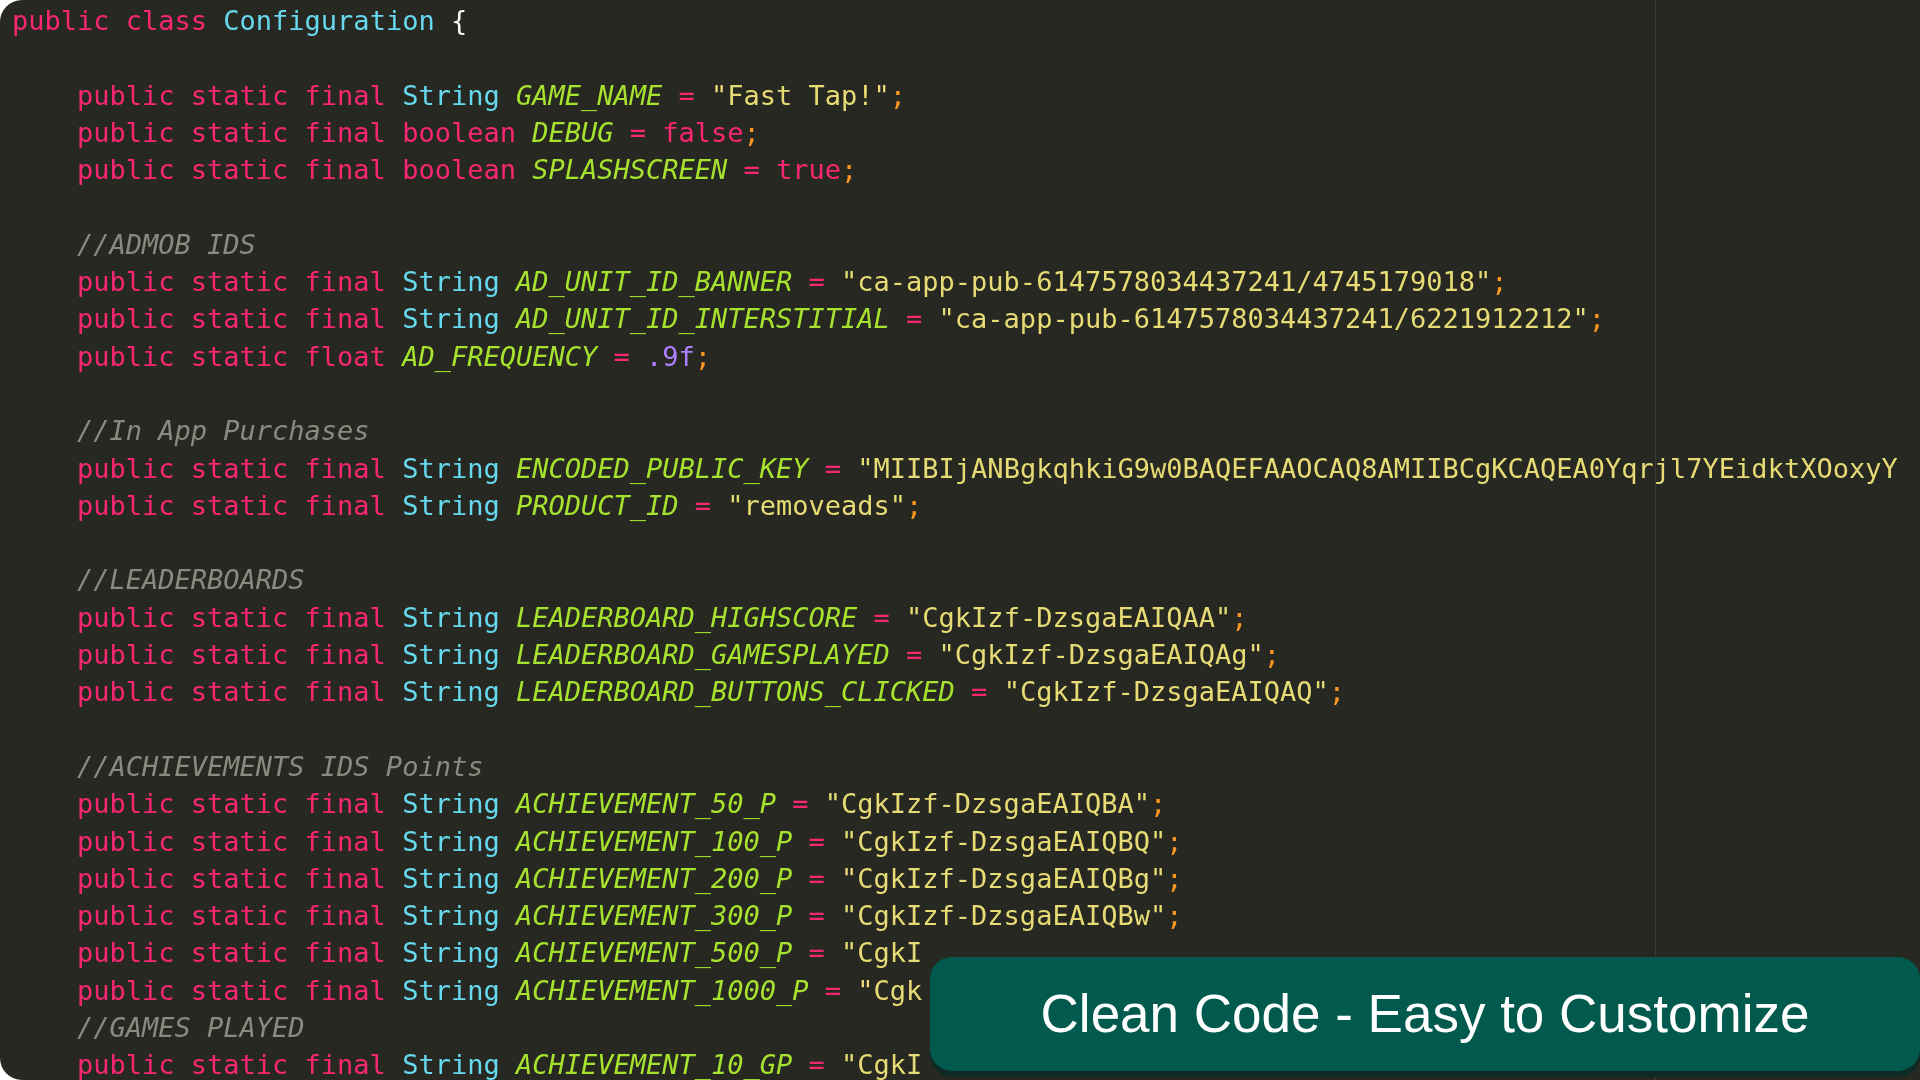 The height and width of the screenshot is (1080, 1920). I want to click on code-line: public static final String ACHIEVEMENT_100_P = "CgkIzf-DzsgaEAIQBQ";, so click(629, 841).